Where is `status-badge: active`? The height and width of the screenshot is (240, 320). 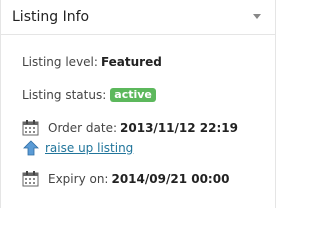
status-badge: active is located at coordinates (133, 95).